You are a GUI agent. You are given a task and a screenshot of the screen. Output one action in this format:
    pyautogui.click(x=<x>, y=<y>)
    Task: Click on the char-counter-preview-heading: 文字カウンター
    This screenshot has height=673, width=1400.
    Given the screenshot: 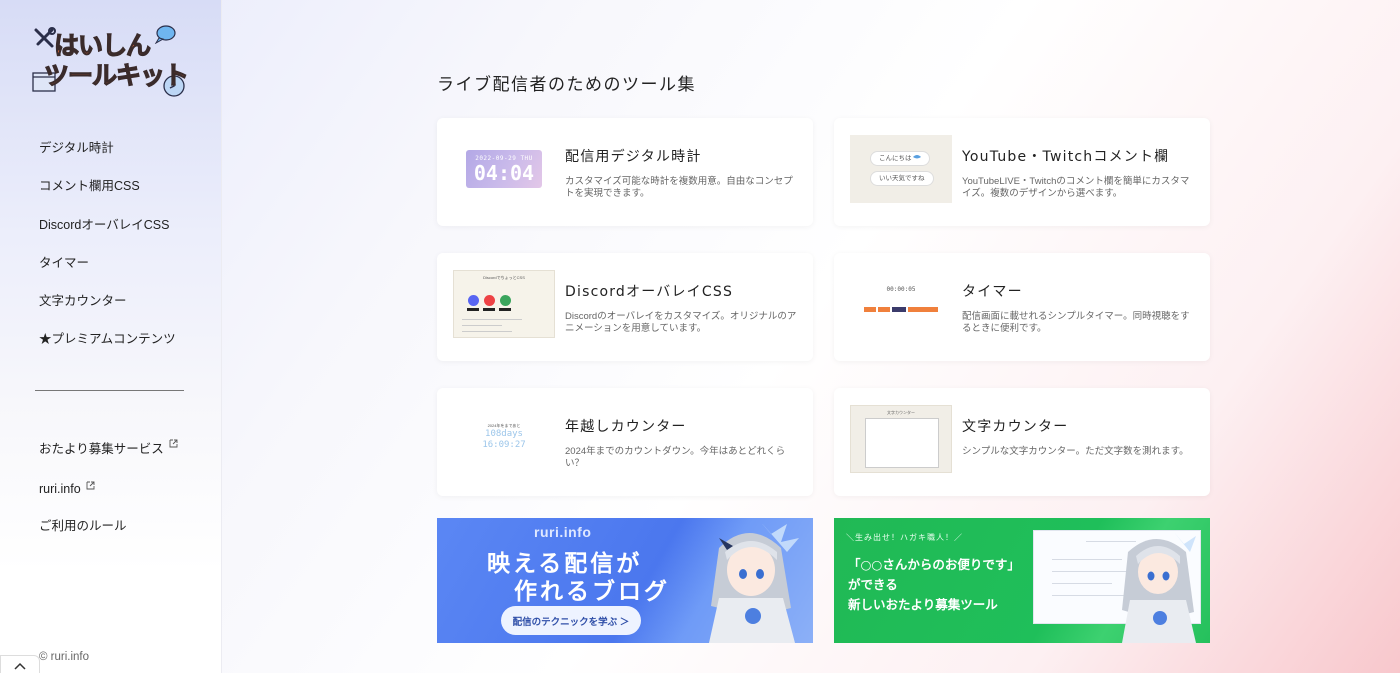 What is the action you would take?
    pyautogui.click(x=901, y=412)
    